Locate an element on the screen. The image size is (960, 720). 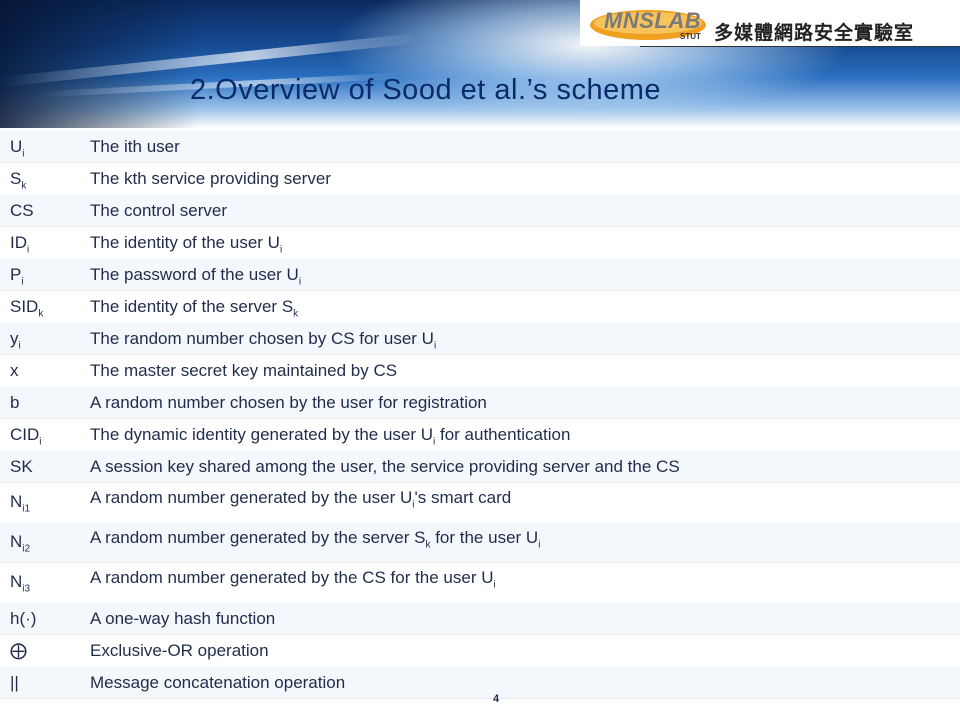
symbol-cell: IDi is located at coordinates (19, 244).